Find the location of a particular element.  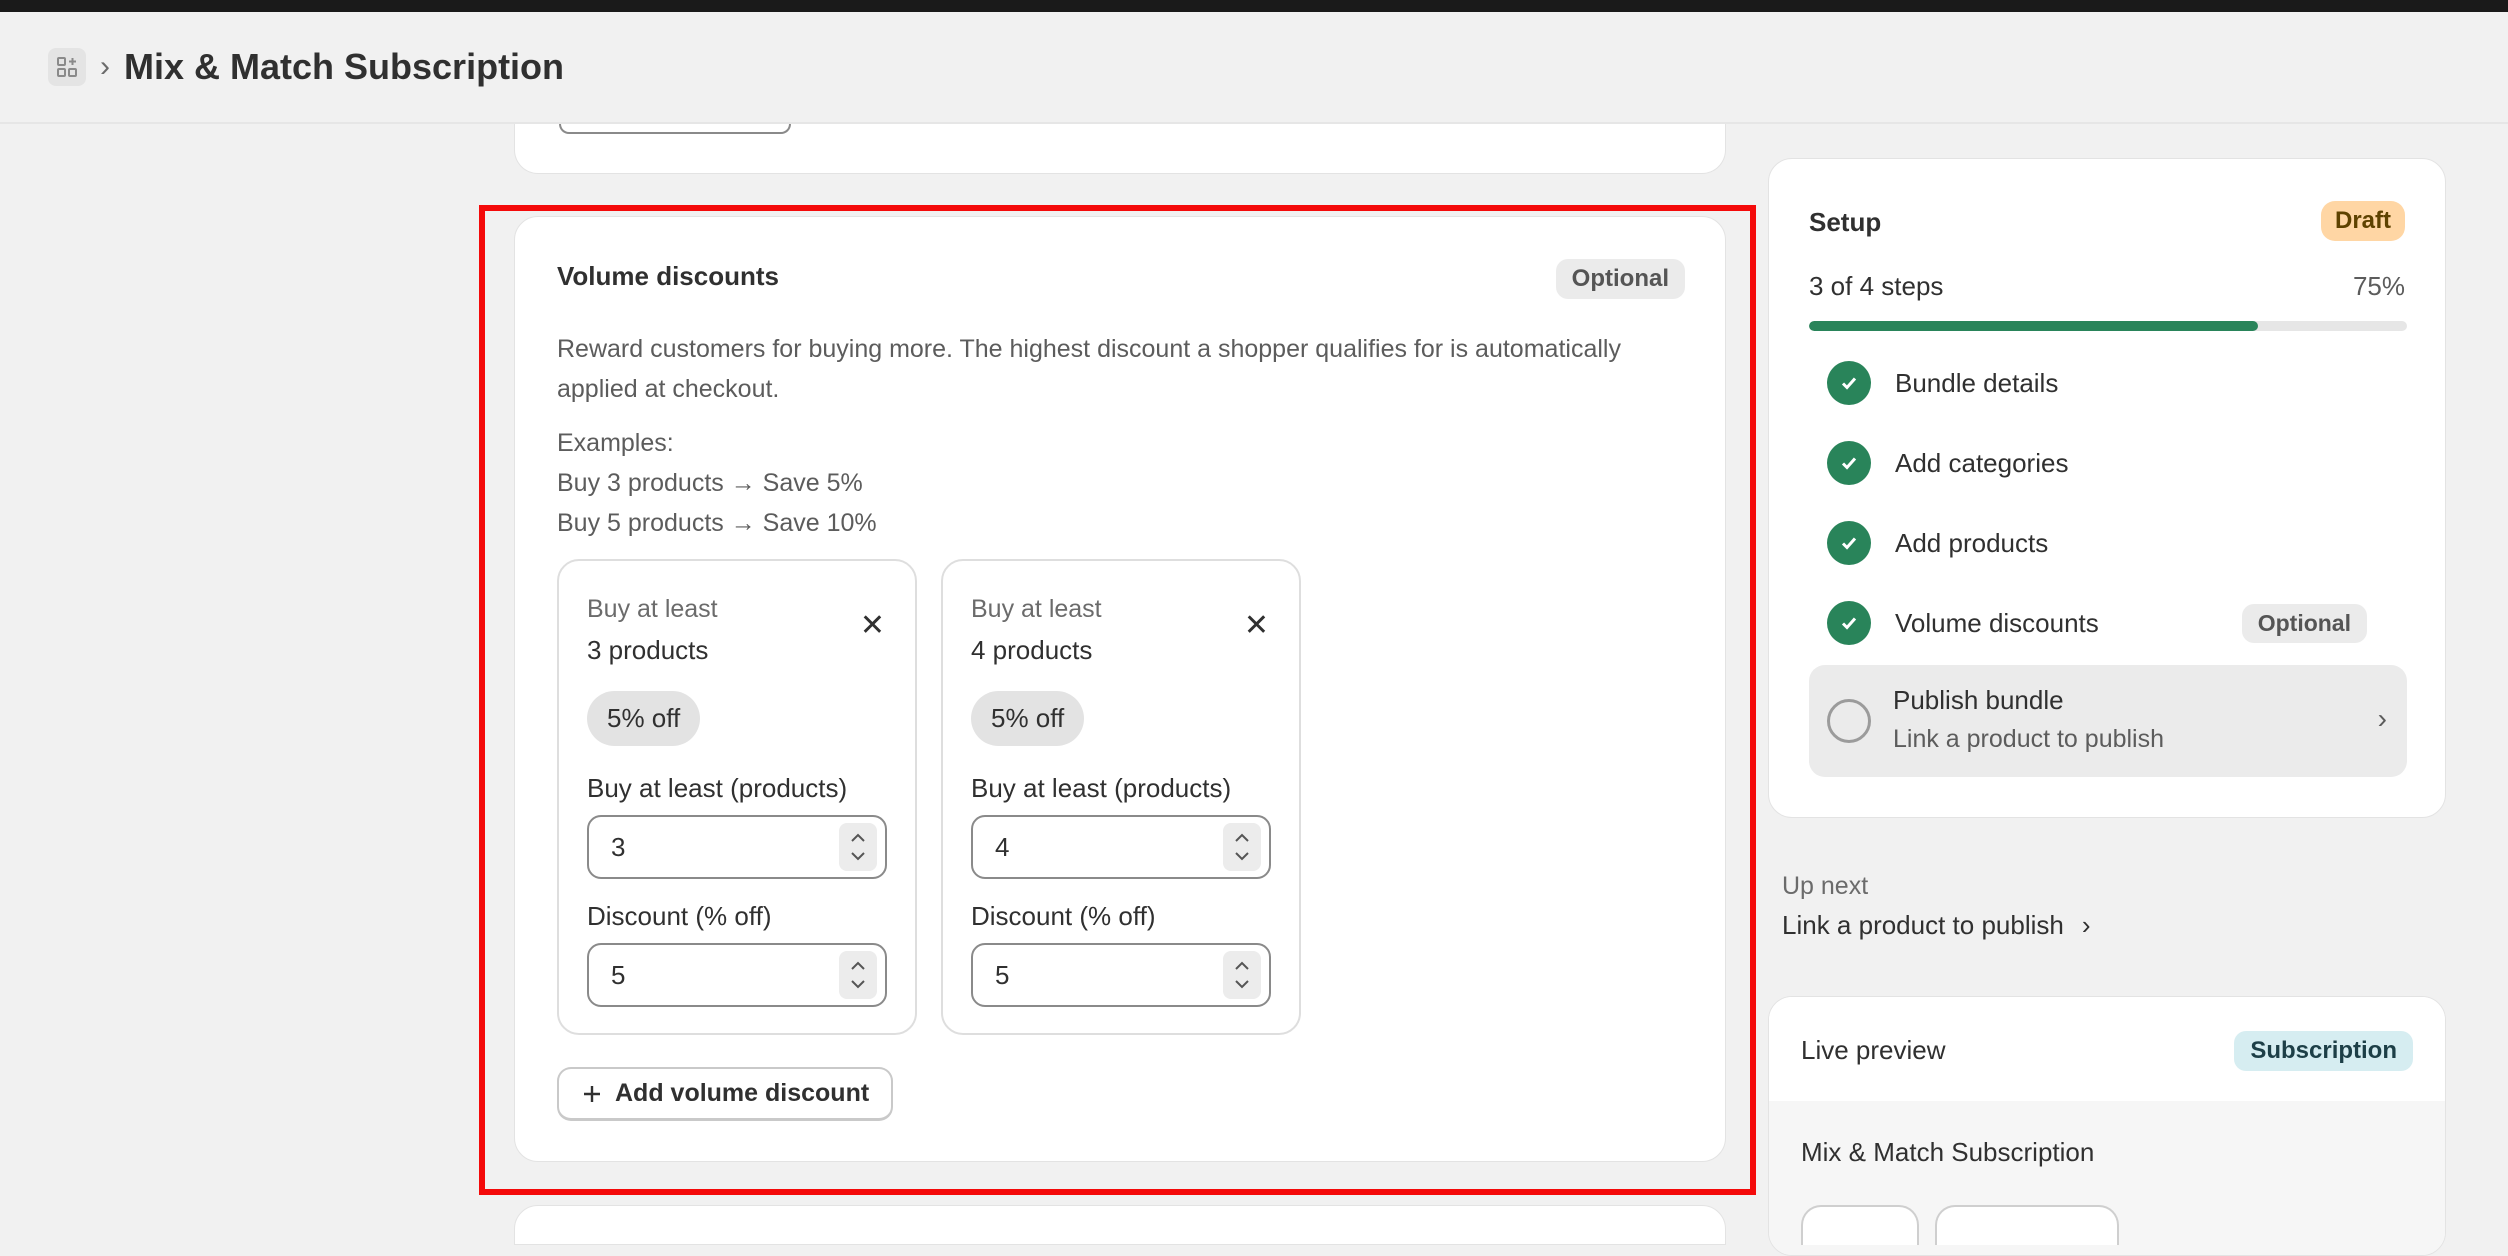

setup-progress-bar is located at coordinates (2108, 326).